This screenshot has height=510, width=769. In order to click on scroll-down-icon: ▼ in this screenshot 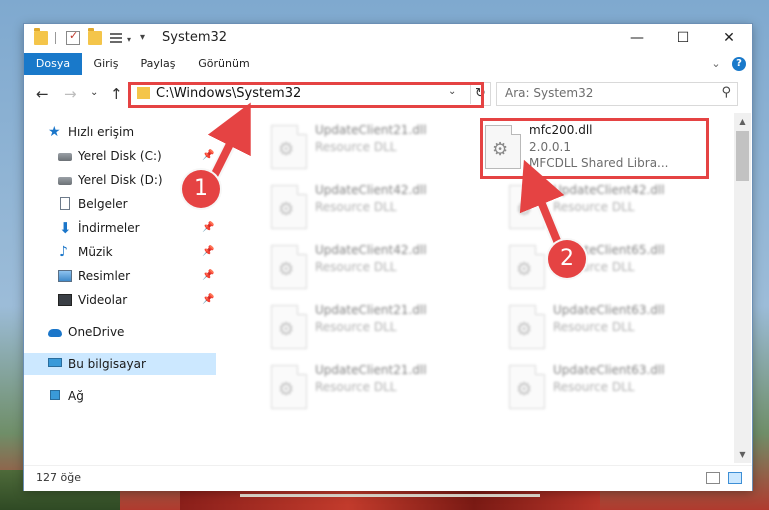, I will do `click(742, 454)`.